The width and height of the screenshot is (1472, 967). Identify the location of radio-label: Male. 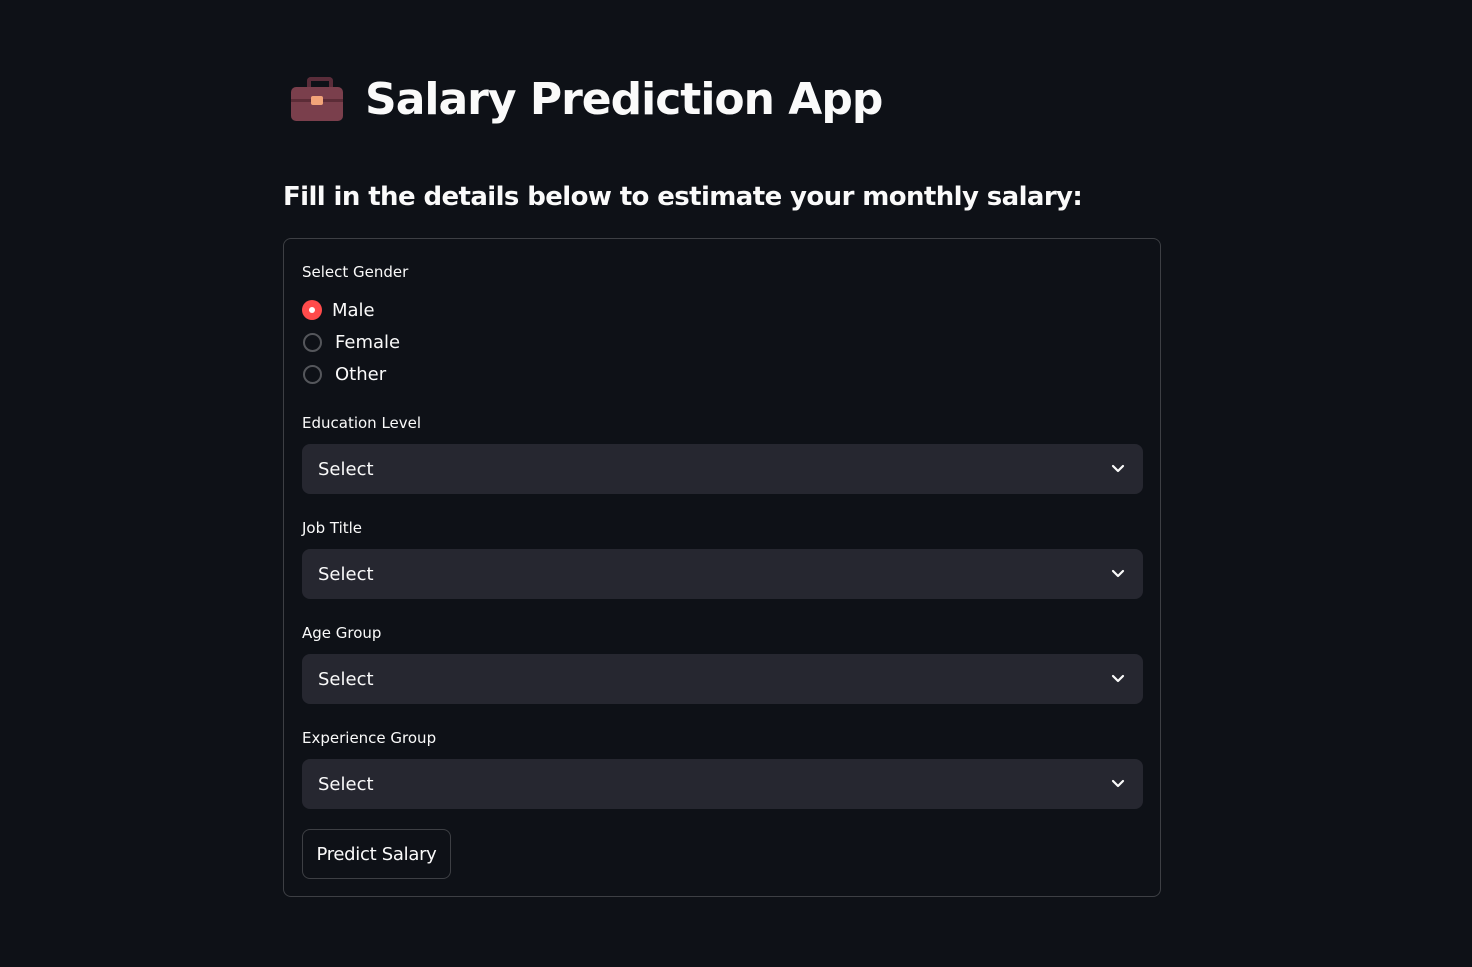
(353, 310).